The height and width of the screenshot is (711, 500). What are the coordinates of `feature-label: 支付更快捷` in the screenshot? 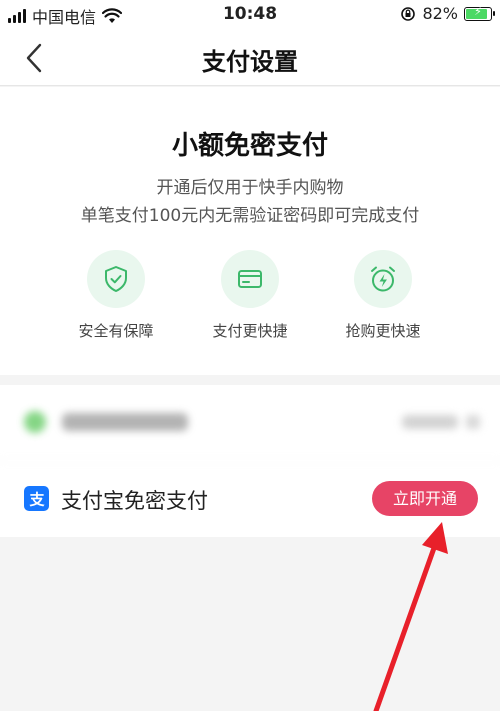 It's located at (250, 331).